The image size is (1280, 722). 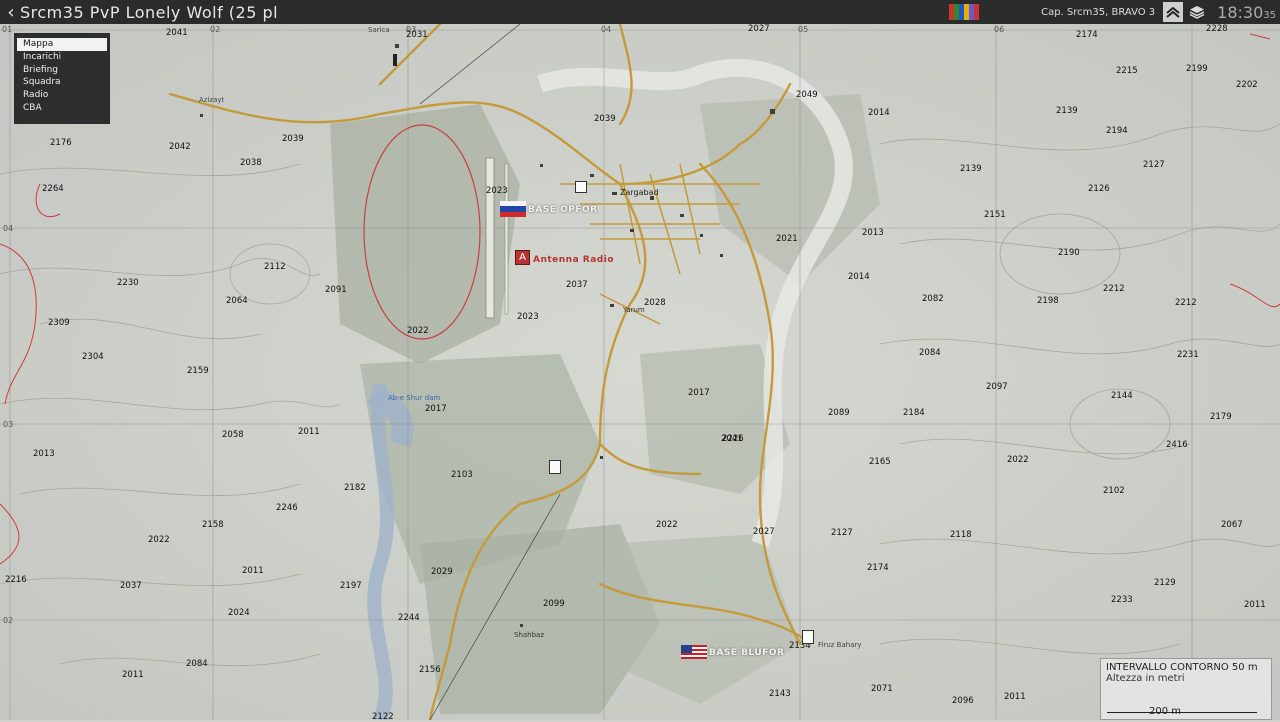 I want to click on blufor-flag-icon, so click(x=694, y=652).